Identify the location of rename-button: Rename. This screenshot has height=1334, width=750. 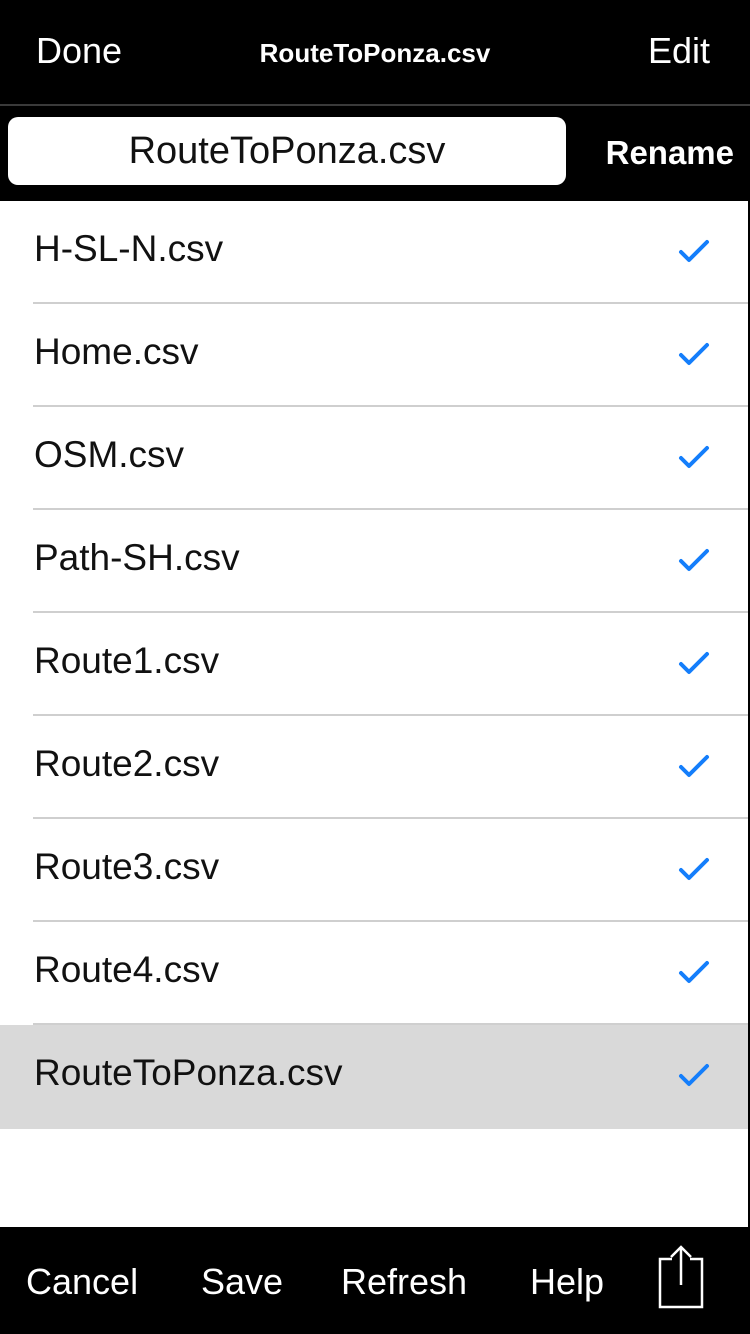
(670, 153).